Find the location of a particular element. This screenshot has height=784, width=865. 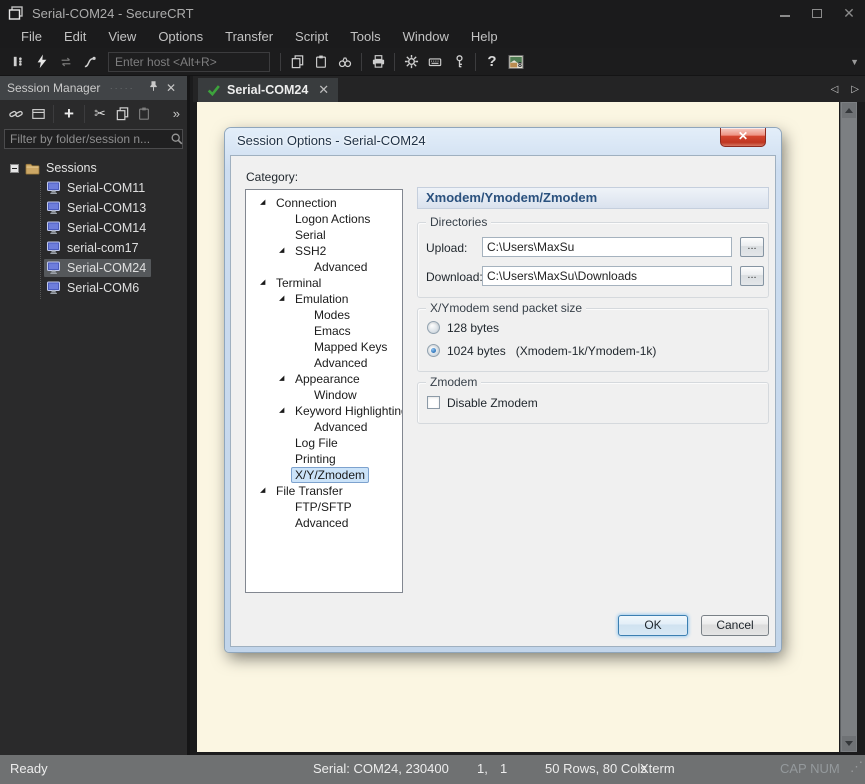

close-button: ✕ is located at coordinates (849, 13).